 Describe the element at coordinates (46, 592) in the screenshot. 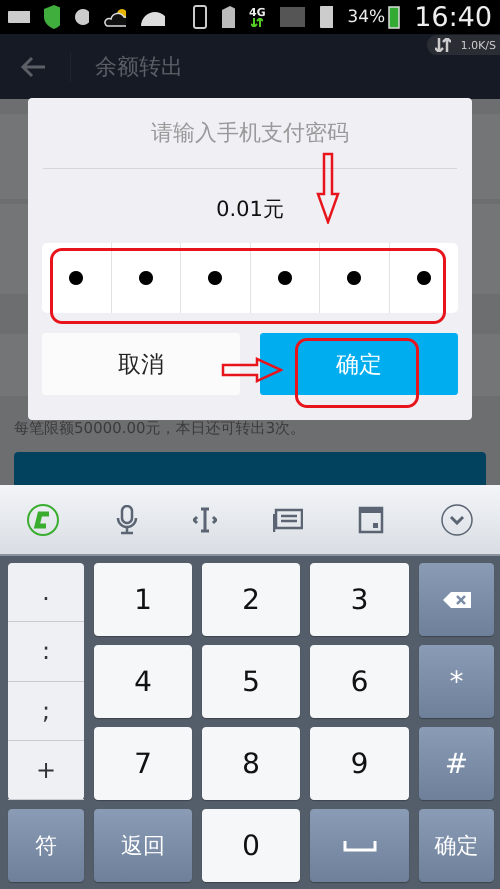

I see `symbol-key: .` at that location.